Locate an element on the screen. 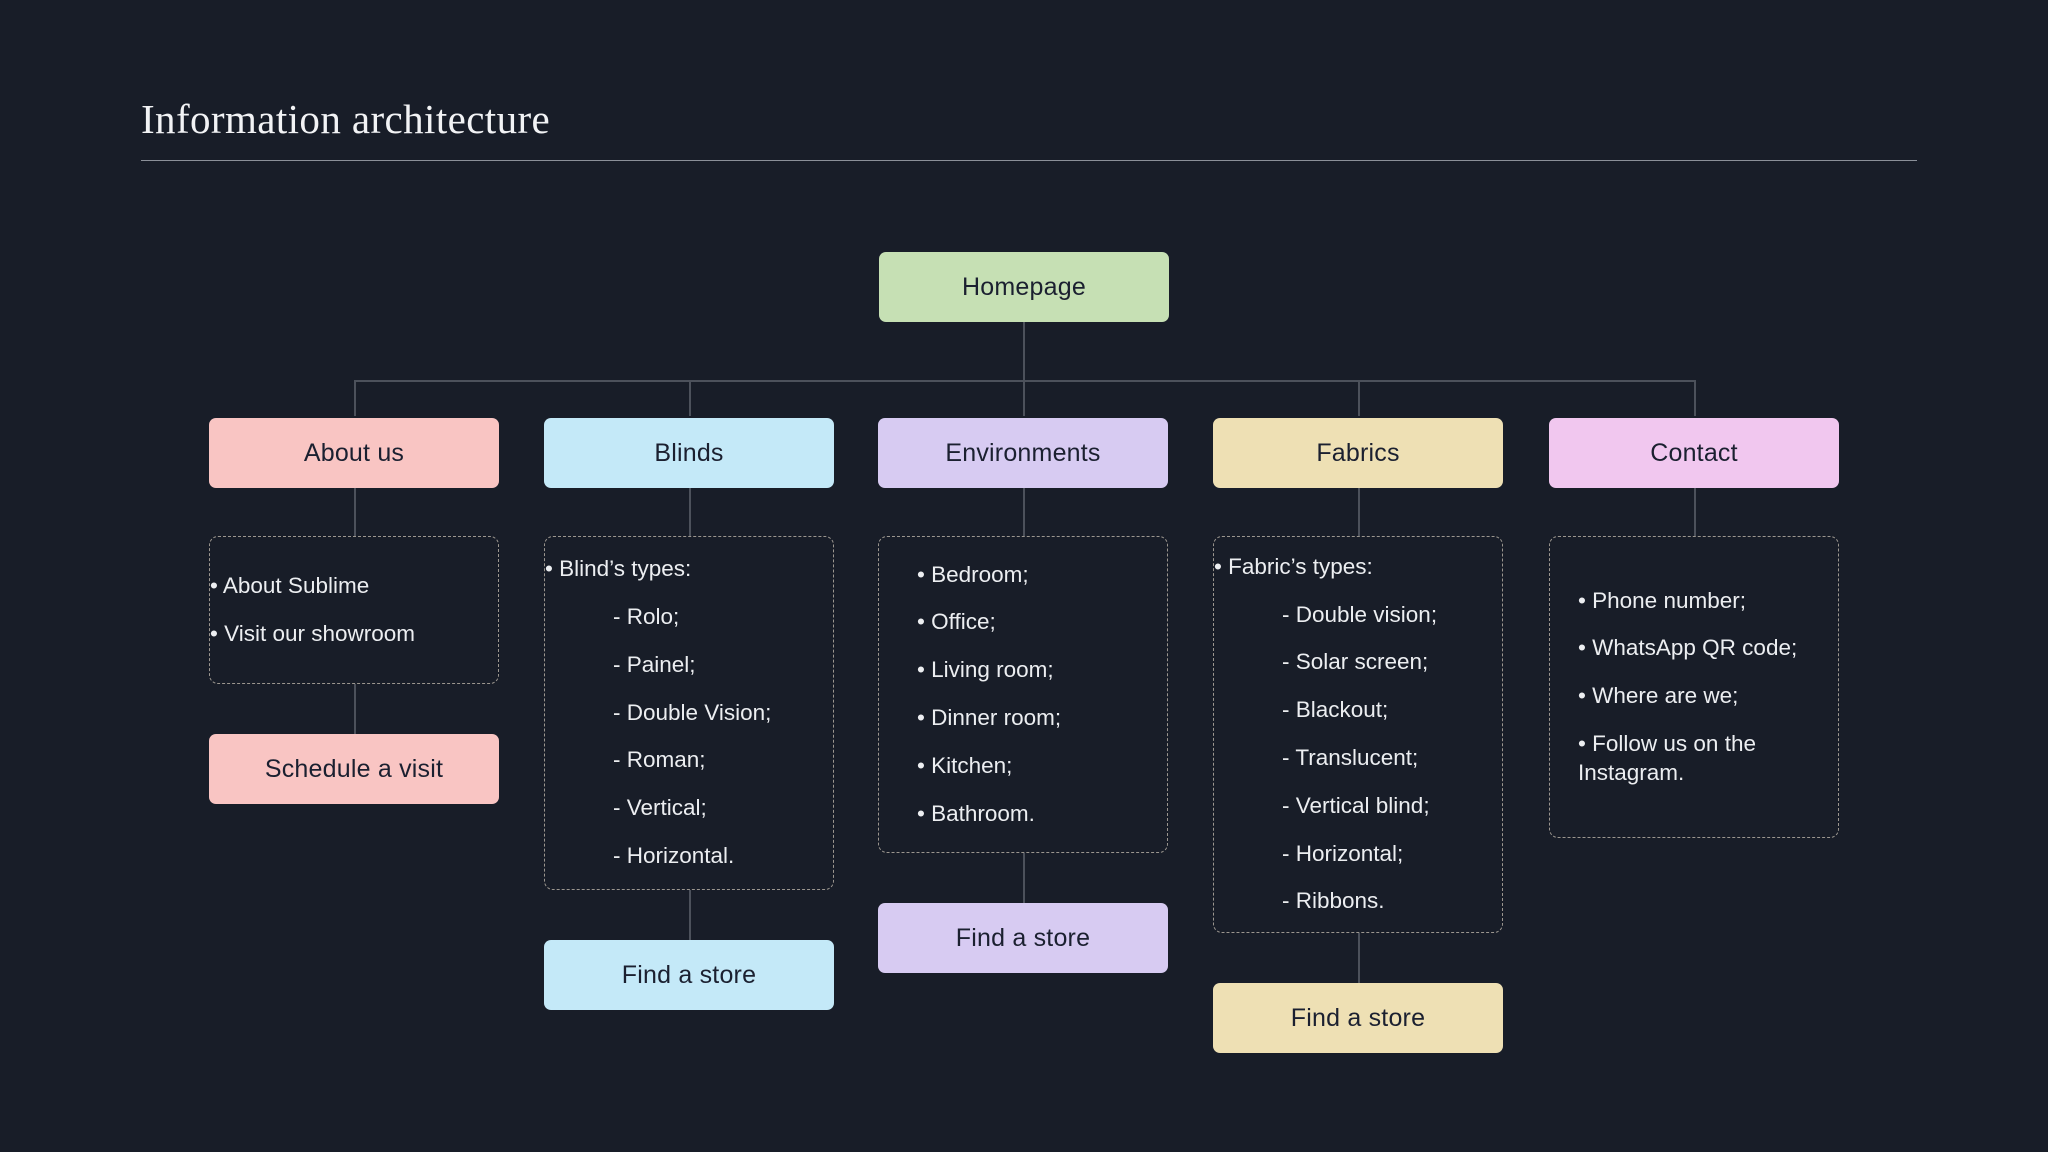  list-item: • Office; is located at coordinates (956, 622).